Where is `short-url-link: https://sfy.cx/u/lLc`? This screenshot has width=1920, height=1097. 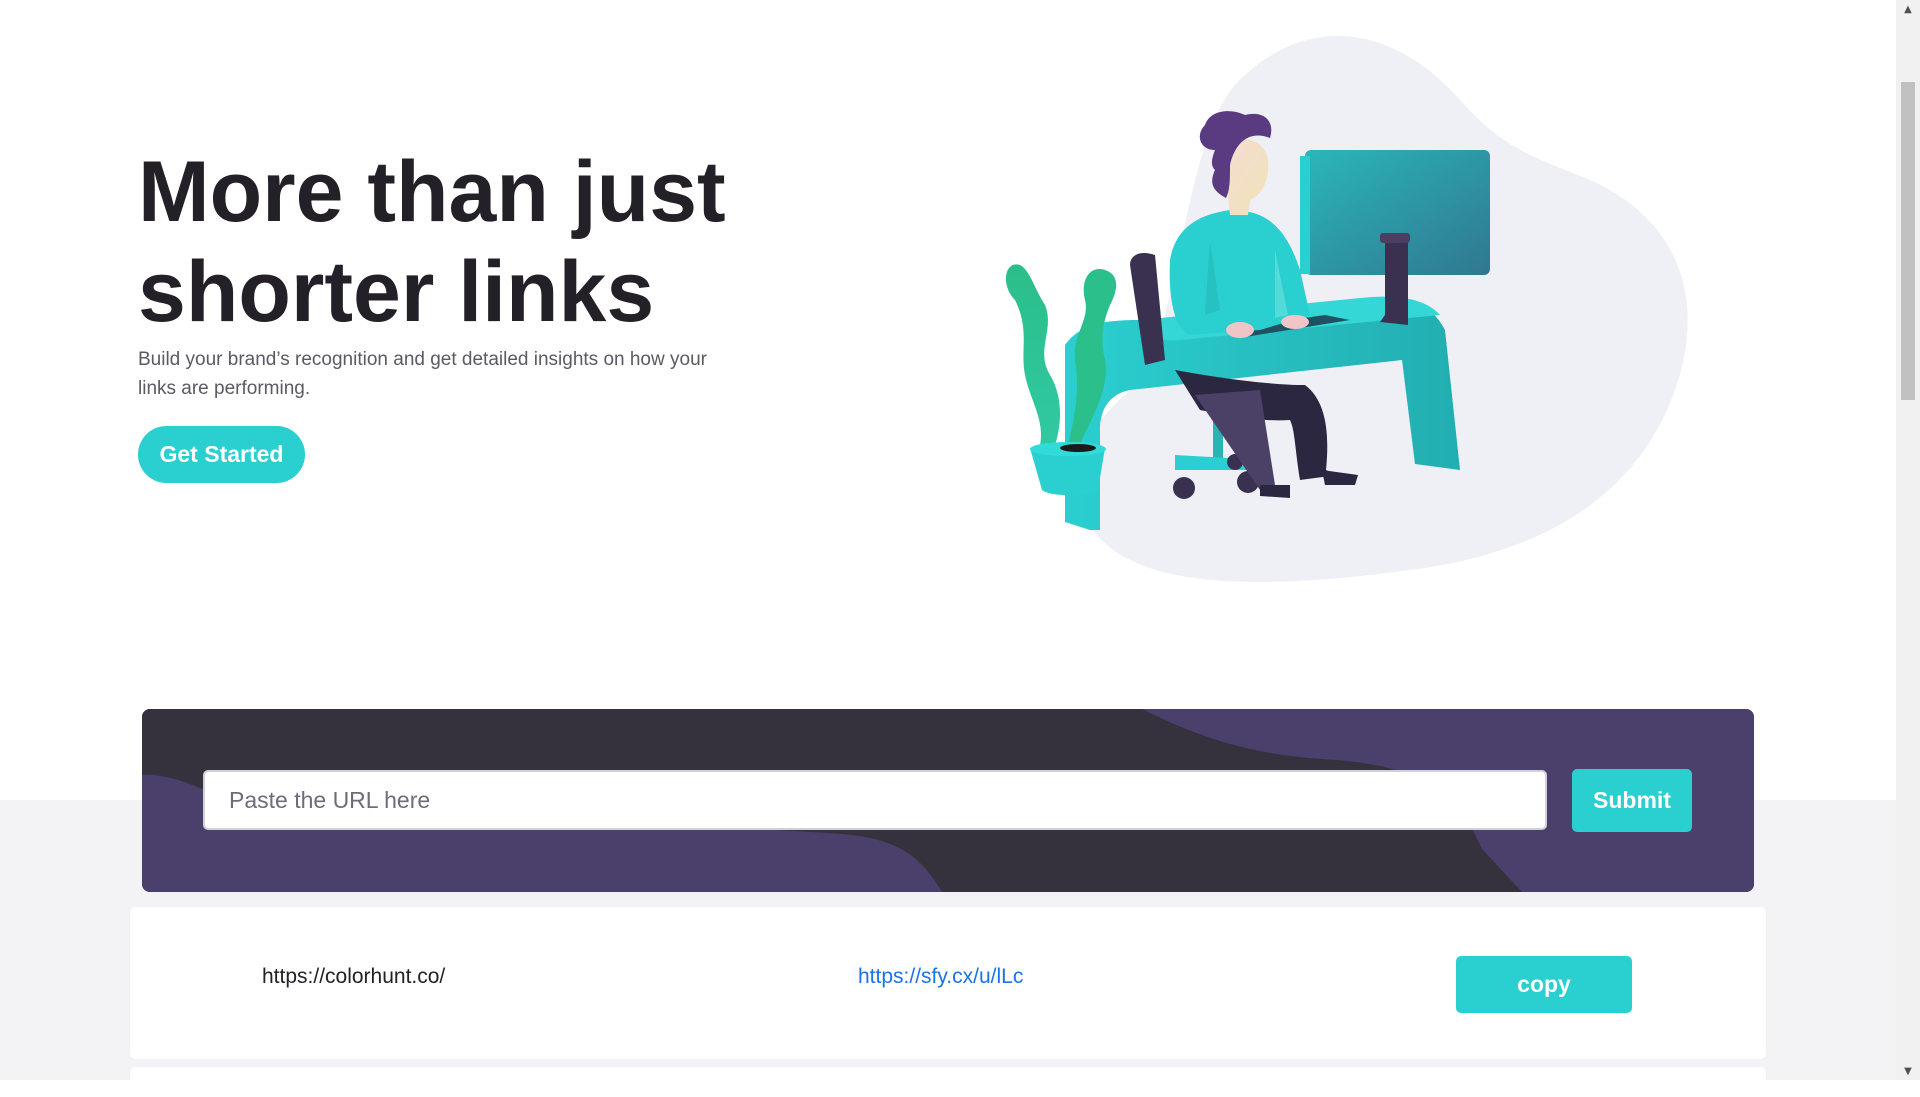
short-url-link: https://sfy.cx/u/lLc is located at coordinates (940, 977).